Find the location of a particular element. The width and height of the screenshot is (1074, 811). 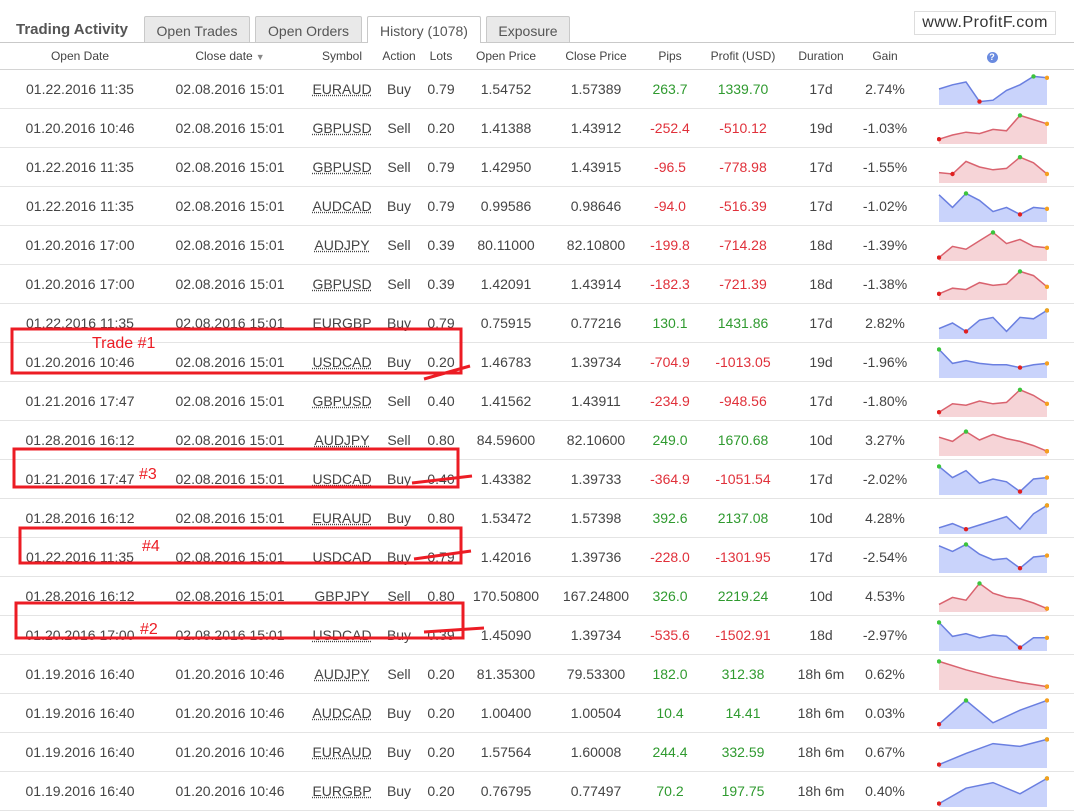

col-open-date: Open Date is located at coordinates (80, 56).